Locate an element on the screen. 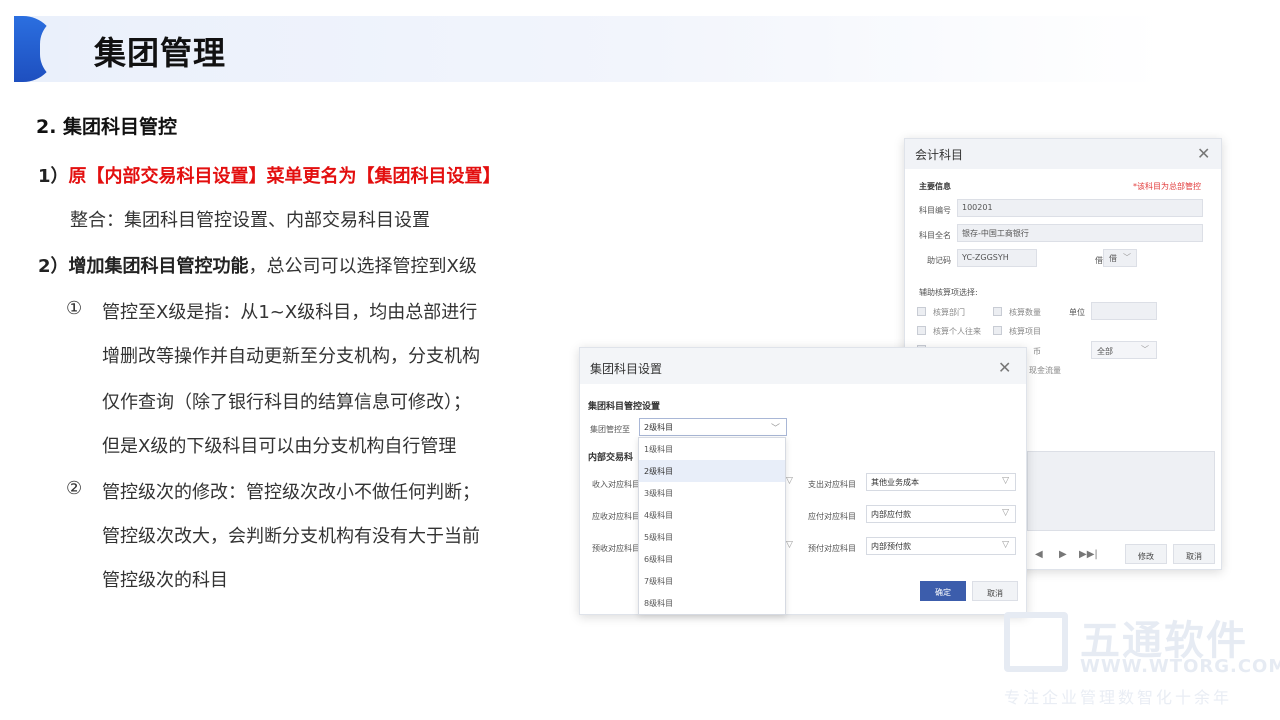 The height and width of the screenshot is (720, 1280). hq-control-note: *该科目为总部管控 is located at coordinates (1167, 186).